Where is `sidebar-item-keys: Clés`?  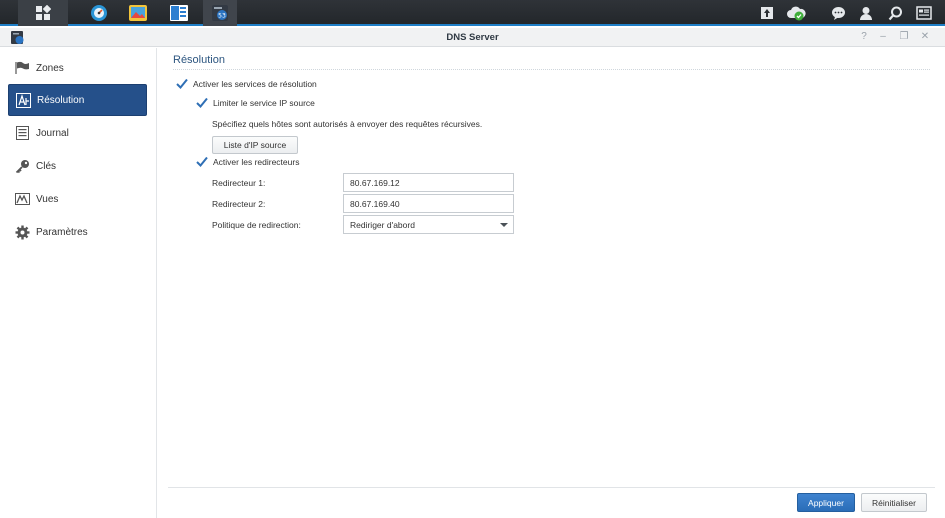
sidebar-item-keys: Clés is located at coordinates (77, 166).